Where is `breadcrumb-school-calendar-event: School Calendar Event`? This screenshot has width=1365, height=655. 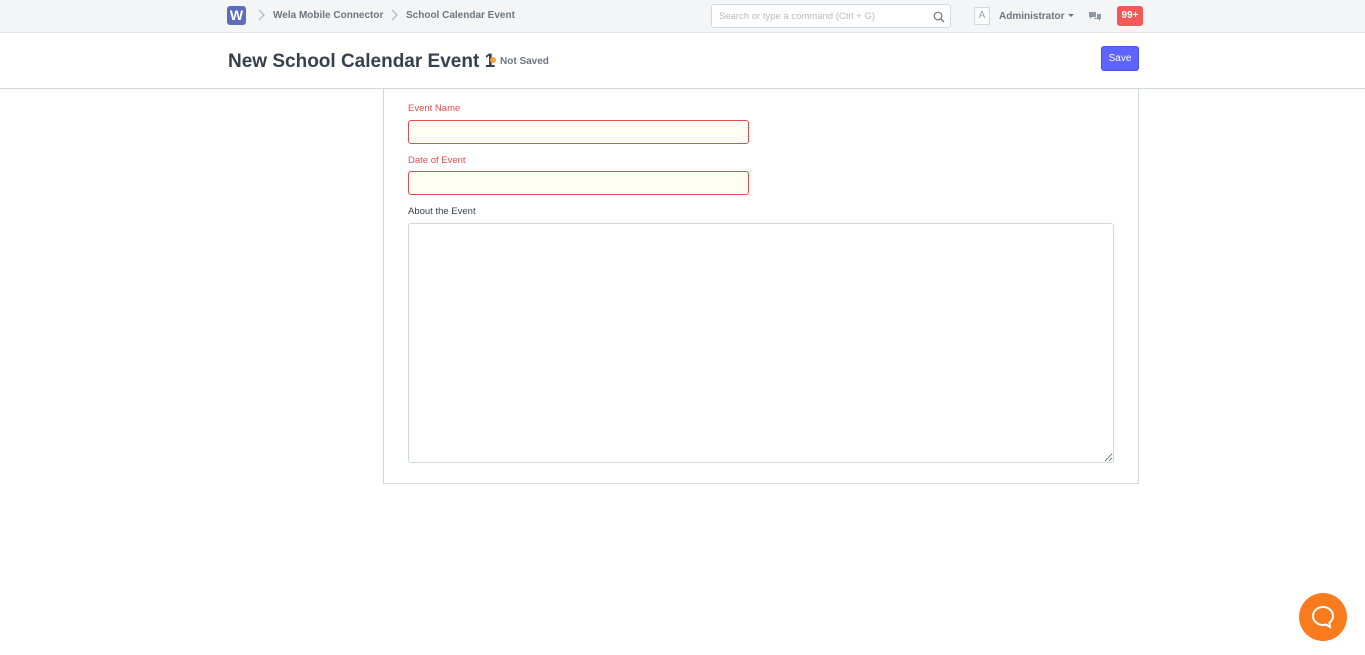 breadcrumb-school-calendar-event: School Calendar Event is located at coordinates (460, 15).